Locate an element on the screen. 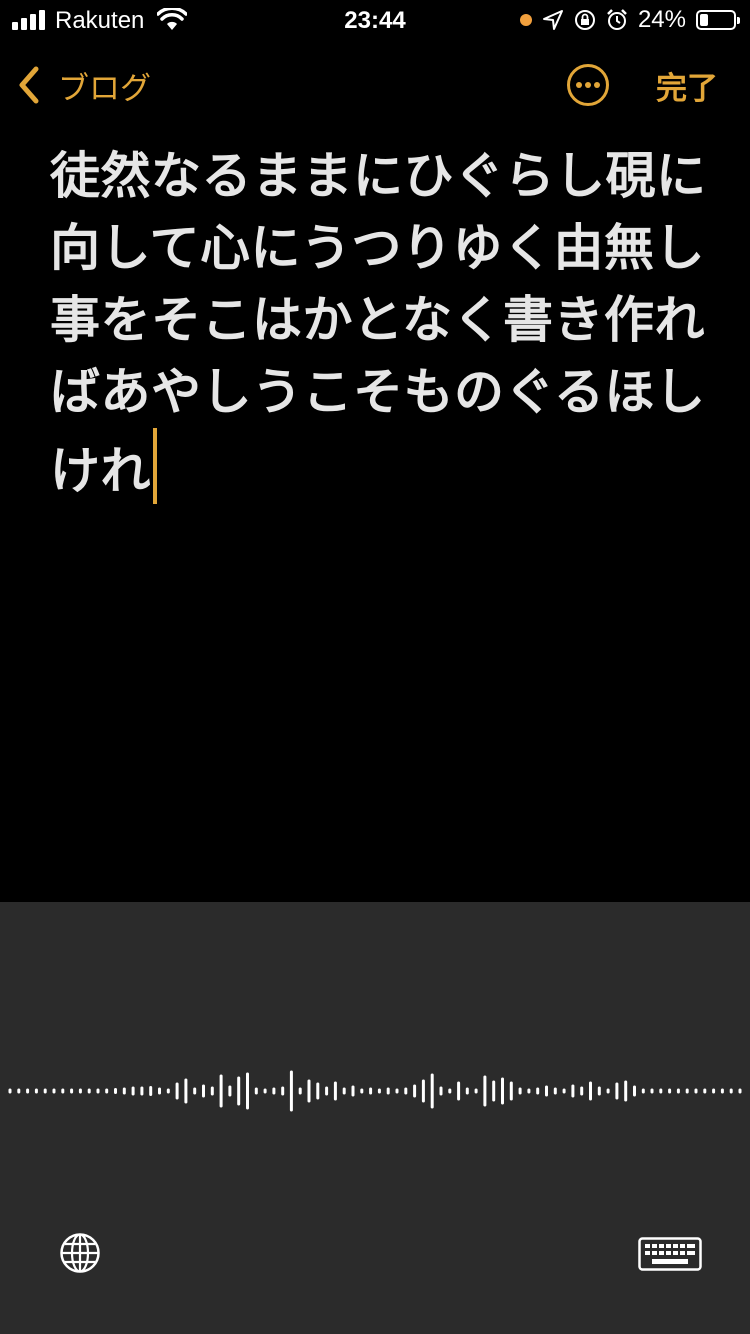 This screenshot has width=750, height=1334. battery-percent: 24% is located at coordinates (661, 19).